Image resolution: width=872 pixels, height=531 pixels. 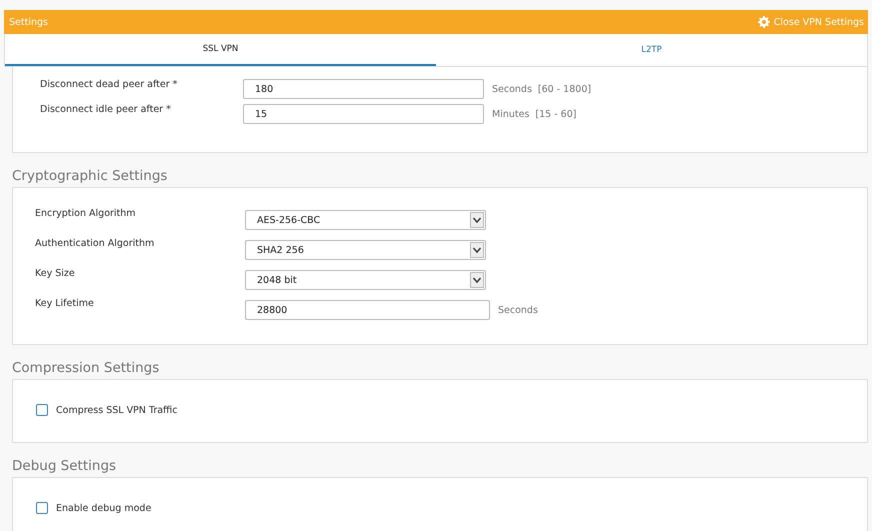 What do you see at coordinates (28, 22) in the screenshot?
I see `header-title: Settings` at bounding box center [28, 22].